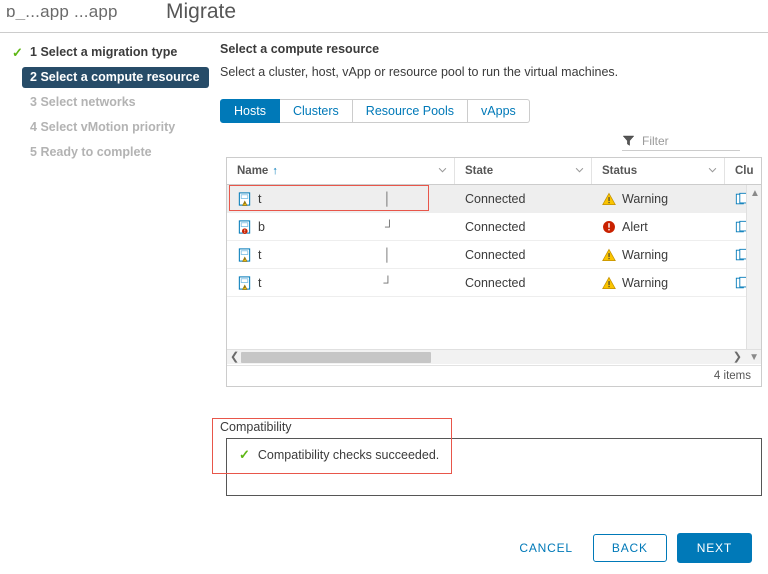  What do you see at coordinates (261, 226) in the screenshot?
I see `host-name: b` at bounding box center [261, 226].